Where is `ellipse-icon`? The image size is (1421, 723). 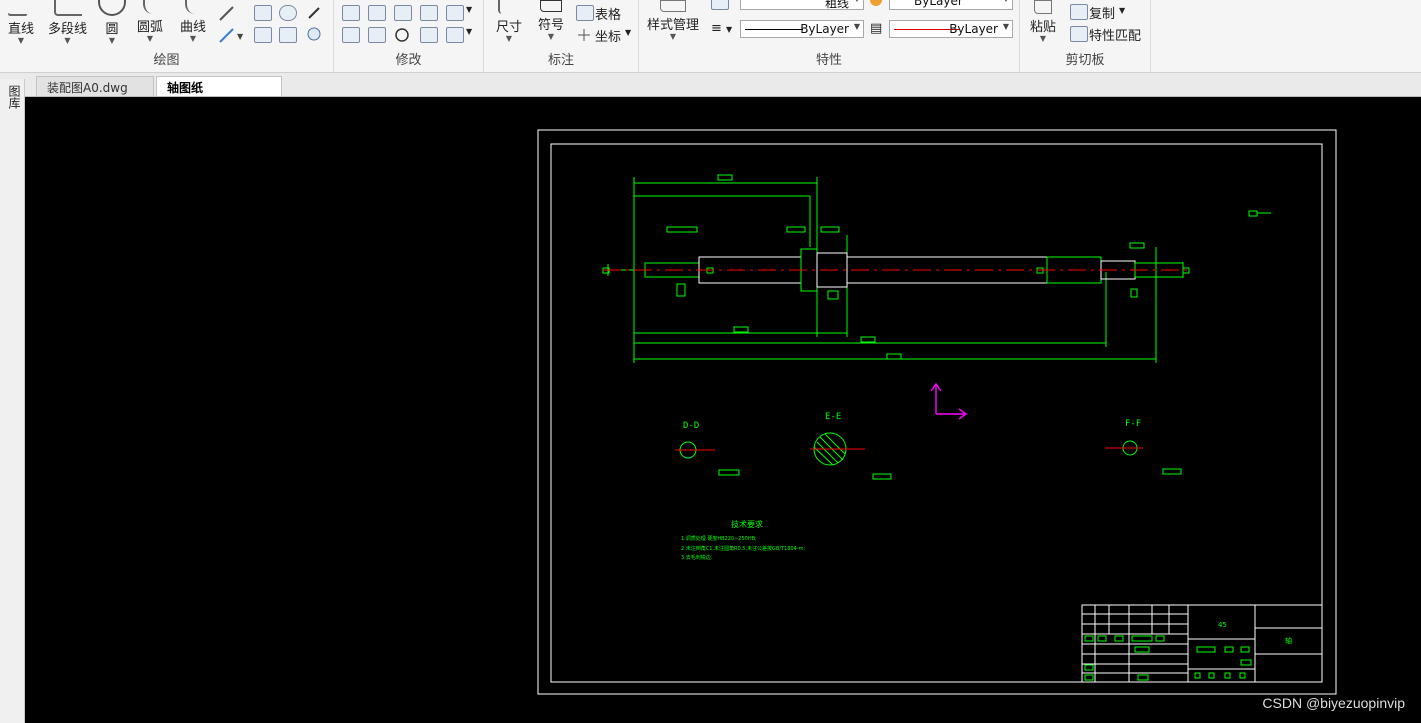
ellipse-icon is located at coordinates (288, 13).